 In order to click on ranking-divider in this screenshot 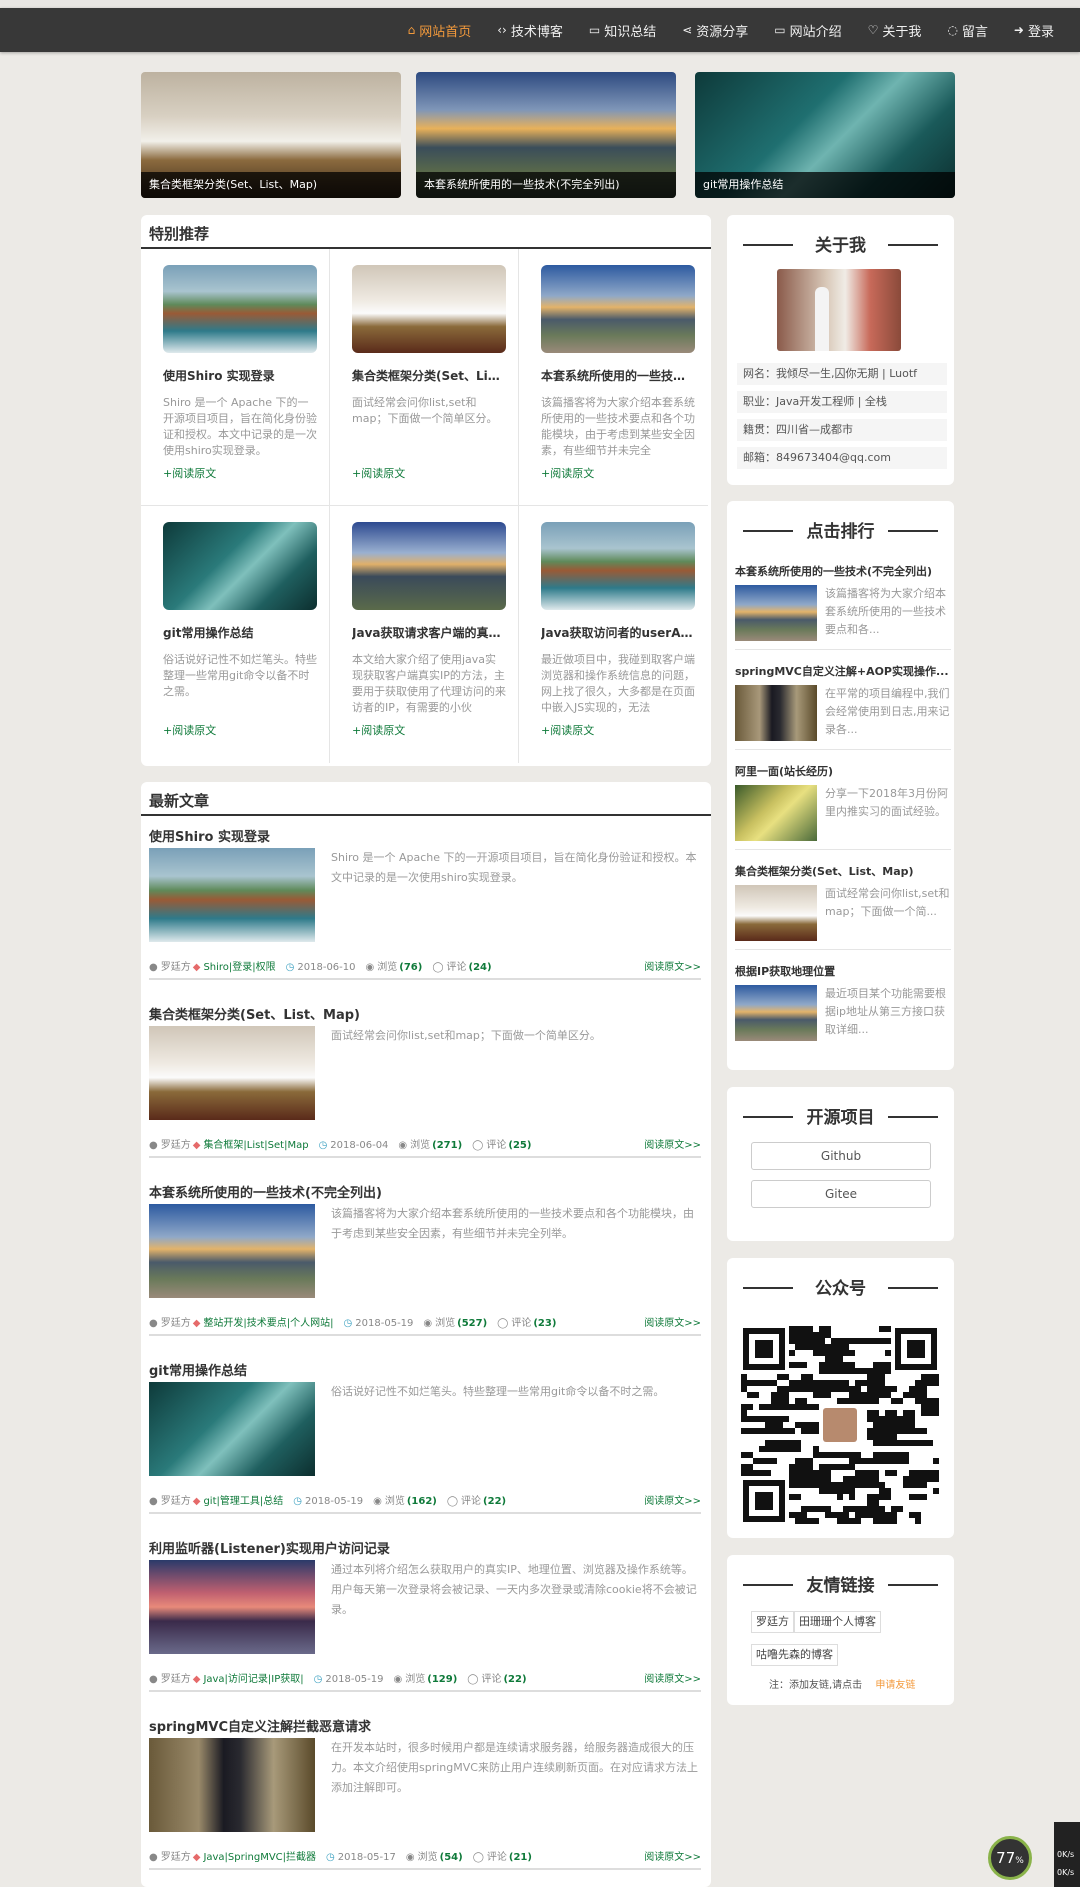, I will do `click(843, 749)`.